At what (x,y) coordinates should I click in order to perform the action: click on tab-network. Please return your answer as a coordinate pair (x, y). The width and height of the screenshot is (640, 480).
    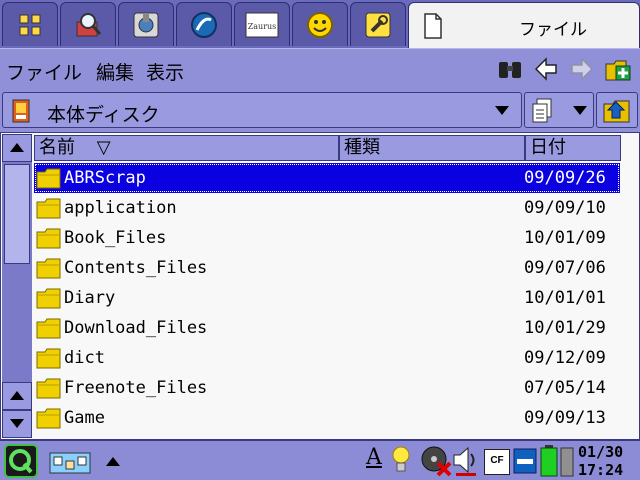
    Looking at the image, I should click on (204, 24).